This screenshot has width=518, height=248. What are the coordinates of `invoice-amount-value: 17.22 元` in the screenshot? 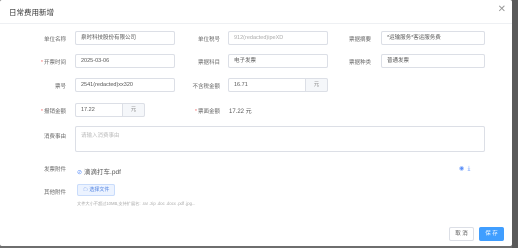 It's located at (240, 112).